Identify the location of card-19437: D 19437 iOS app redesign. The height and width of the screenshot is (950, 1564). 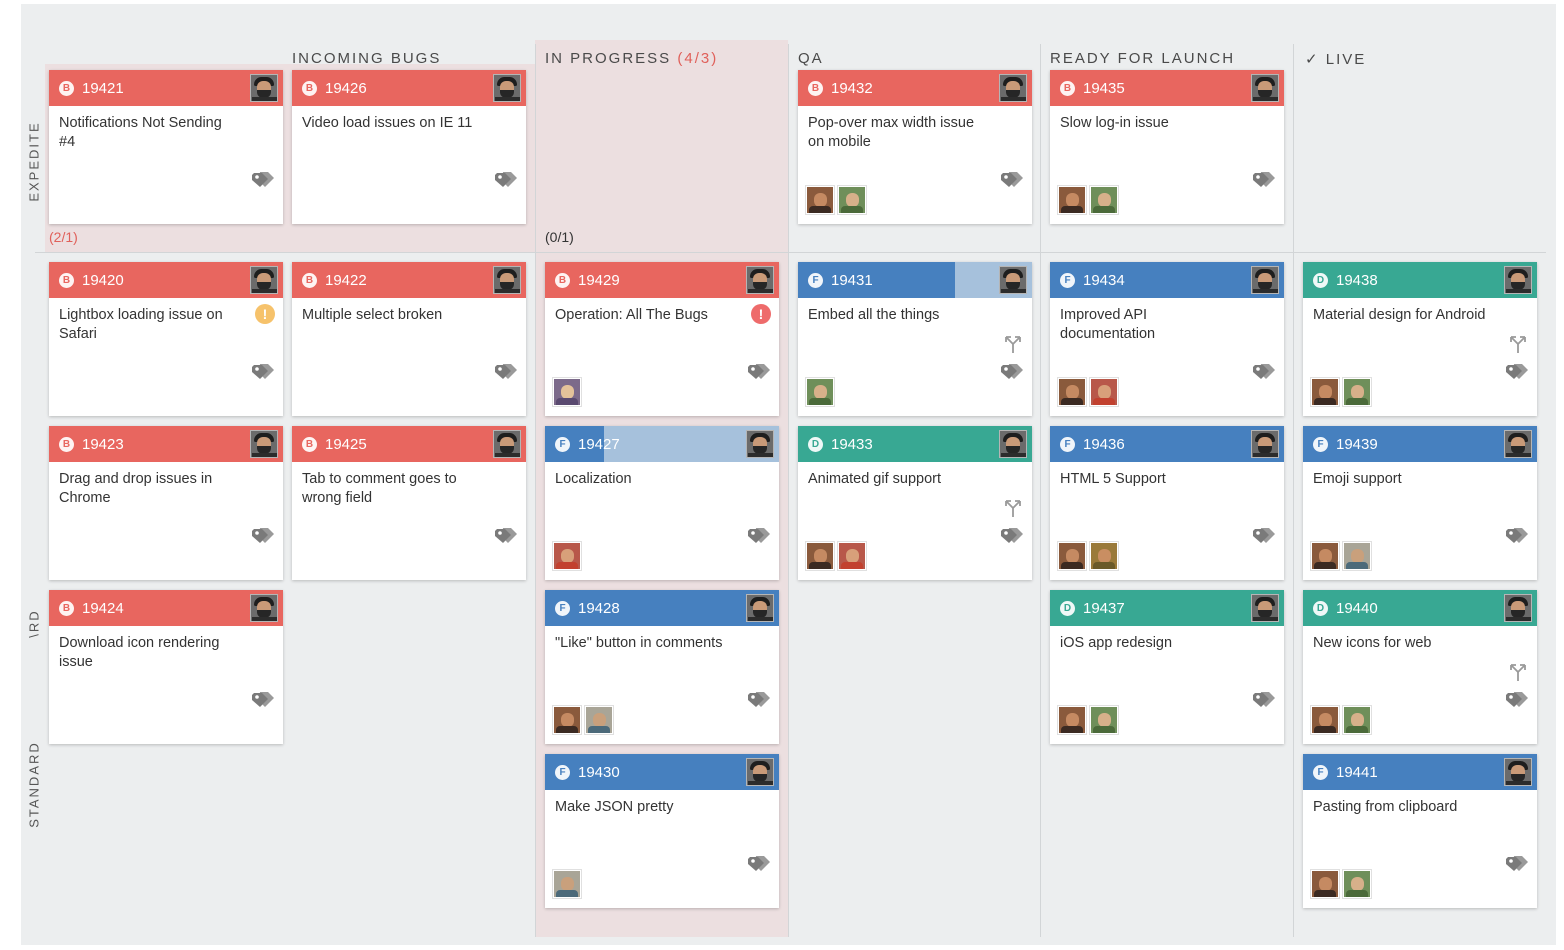
(1167, 667).